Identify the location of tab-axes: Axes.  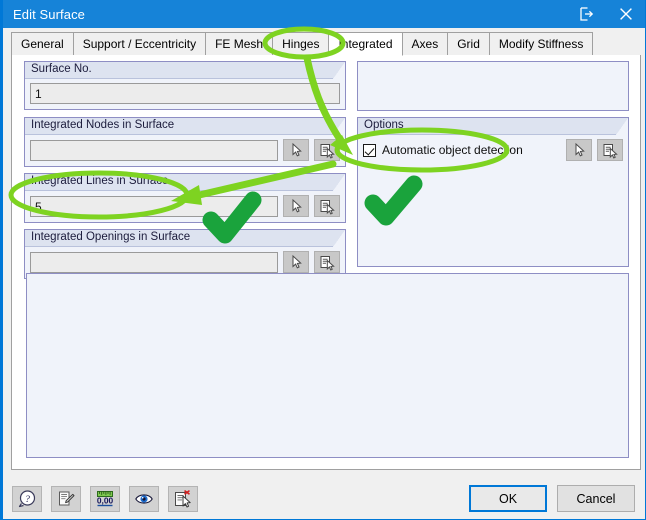
(425, 44).